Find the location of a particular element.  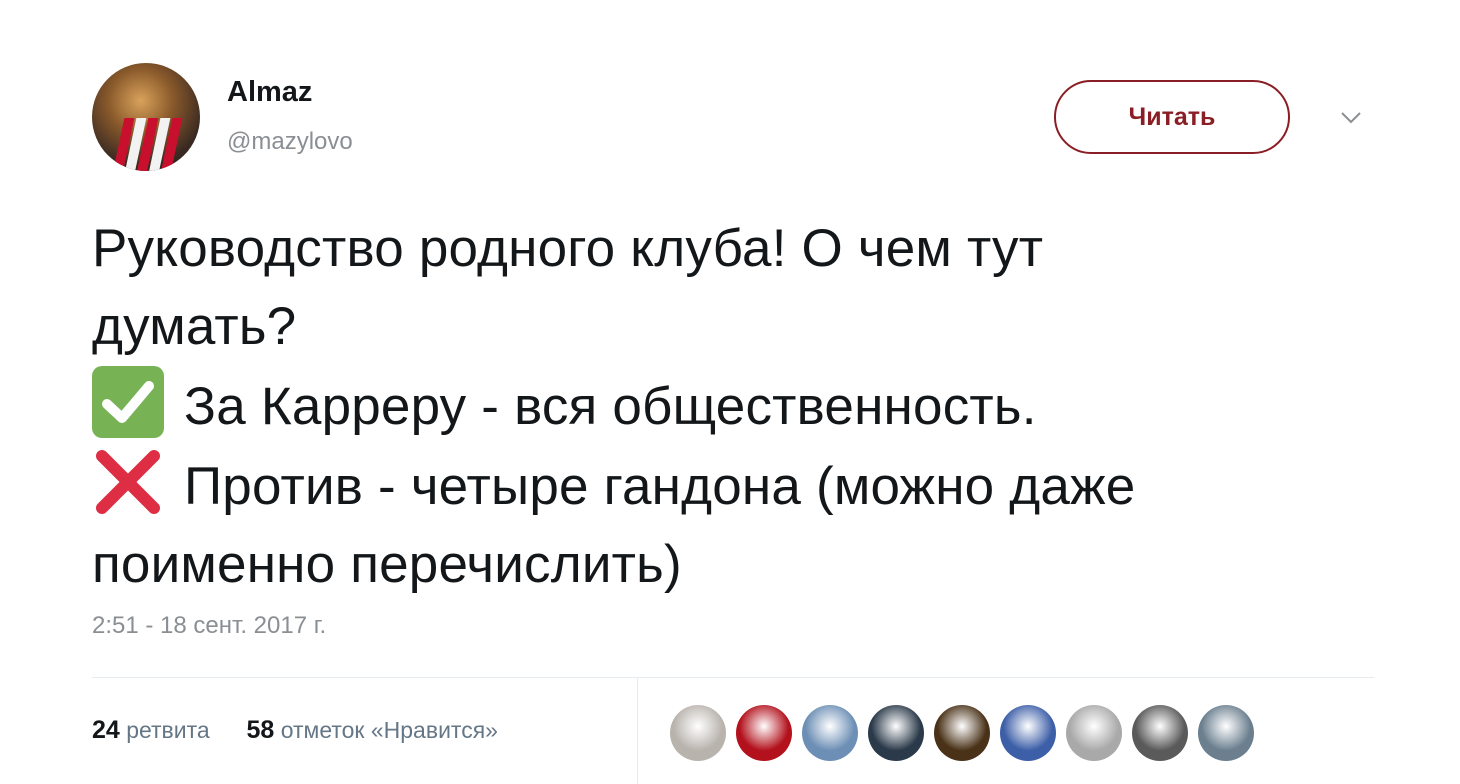

cross-mark-icon is located at coordinates (128, 482).